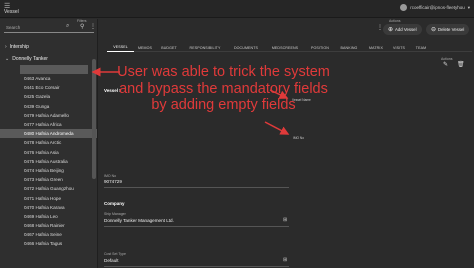 Image resolution: width=474 pixels, height=268 pixels. Describe the element at coordinates (48, 170) in the screenshot. I see `tree-item: 0474 Hafnia Beijing` at that location.